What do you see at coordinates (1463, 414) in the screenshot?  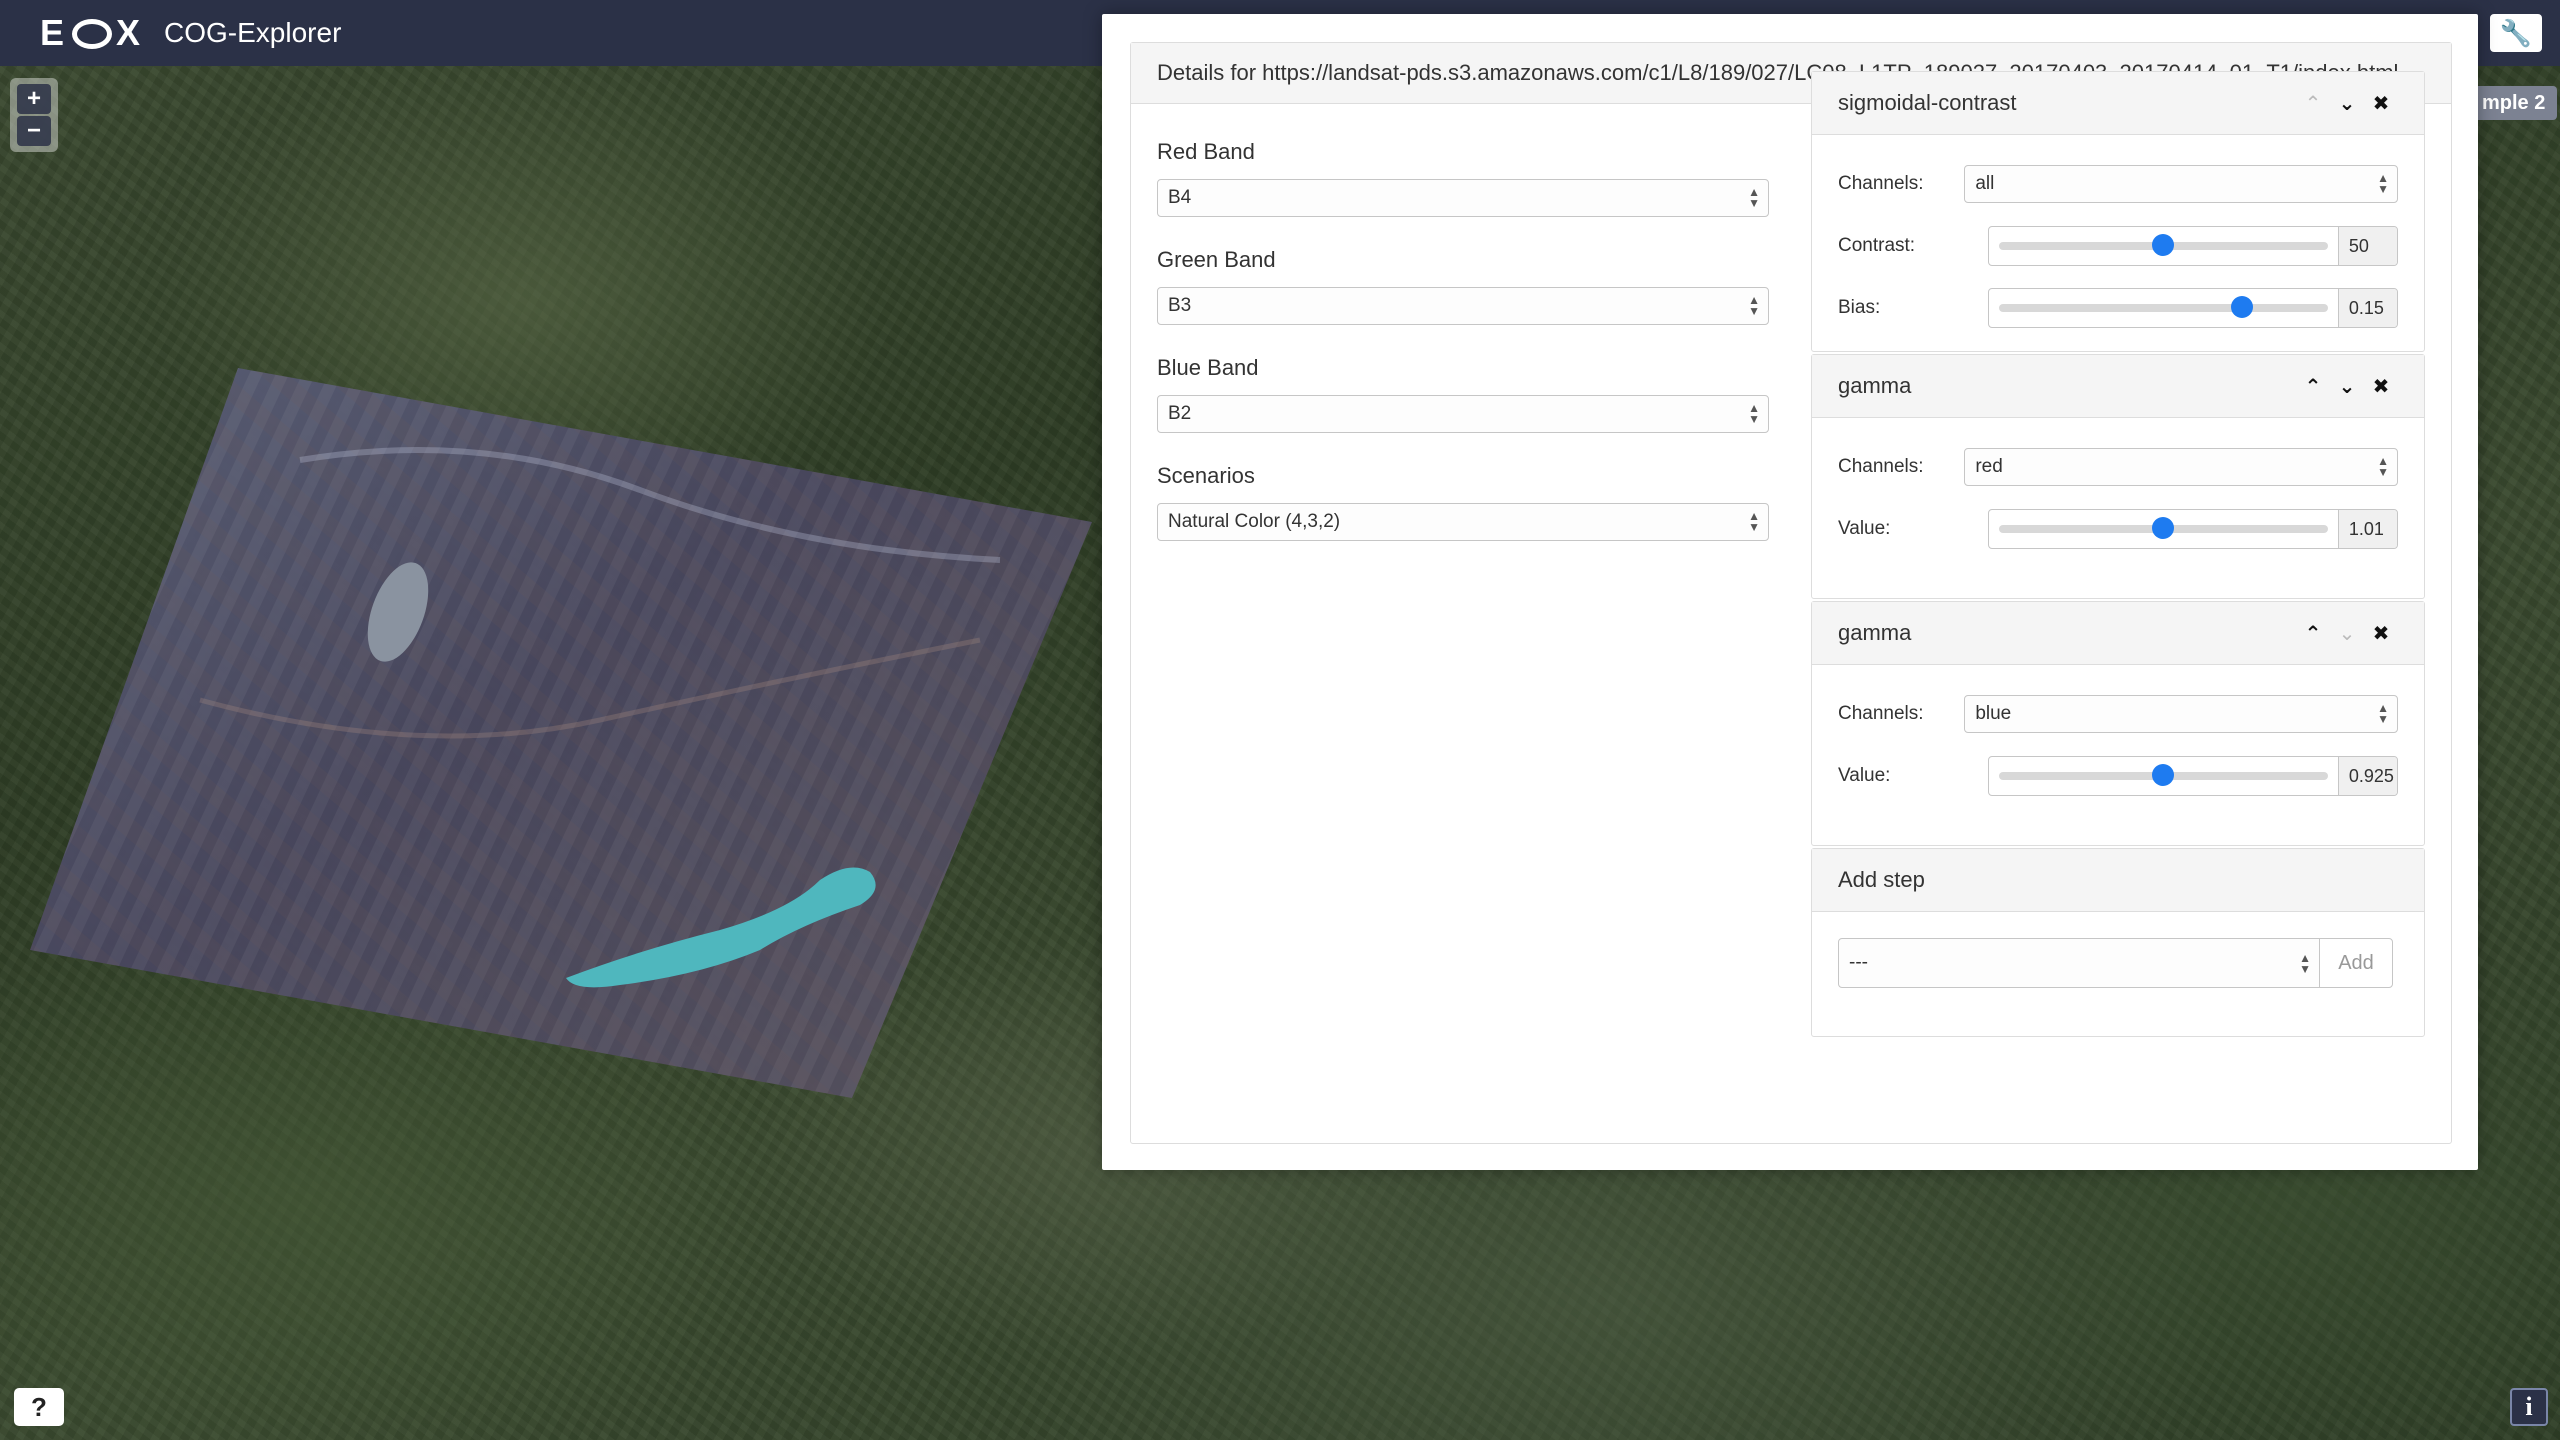 I see `blue-band-select: B2 ▲ ▼` at bounding box center [1463, 414].